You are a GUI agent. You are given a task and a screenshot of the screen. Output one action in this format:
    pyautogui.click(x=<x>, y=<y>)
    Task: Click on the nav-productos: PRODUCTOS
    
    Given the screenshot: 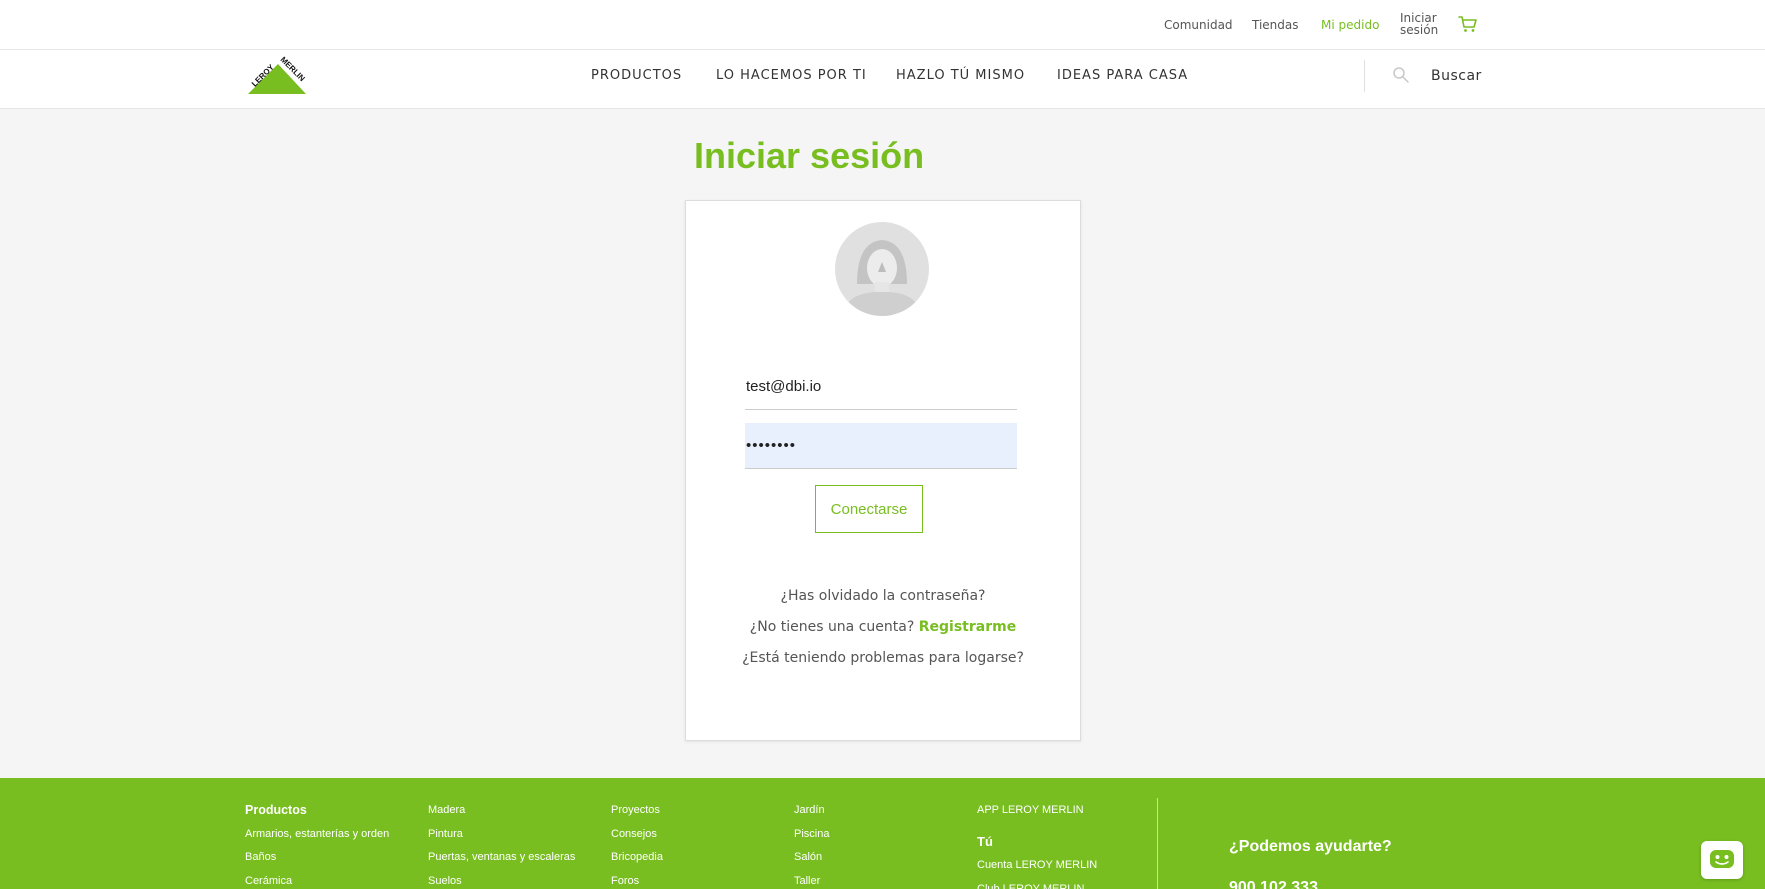 What is the action you would take?
    pyautogui.click(x=636, y=75)
    